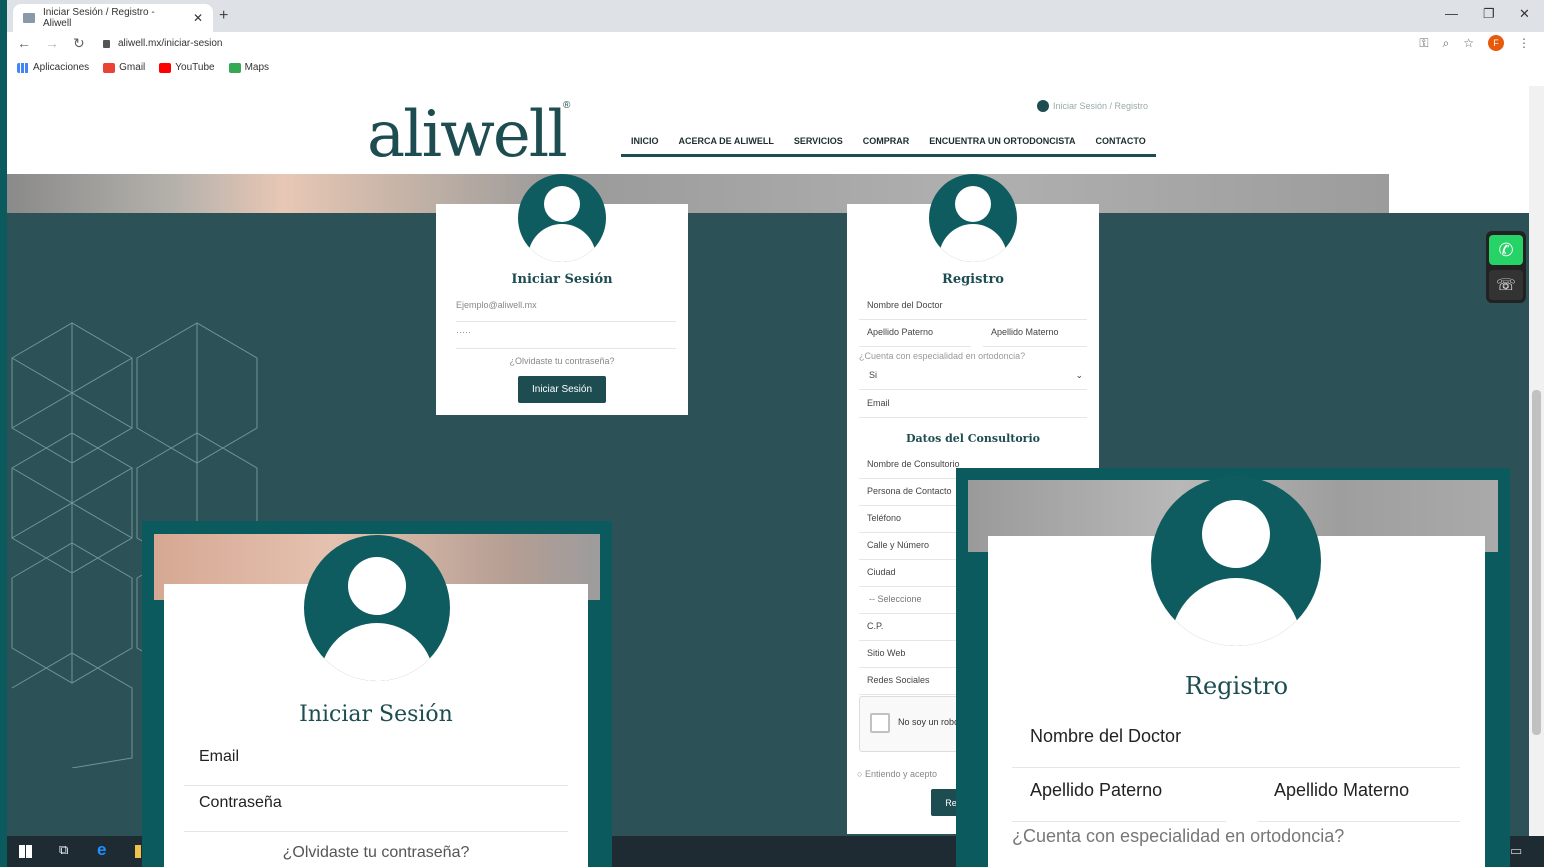 The width and height of the screenshot is (1544, 867). I want to click on scrollbar-thumb, so click(1536, 562).